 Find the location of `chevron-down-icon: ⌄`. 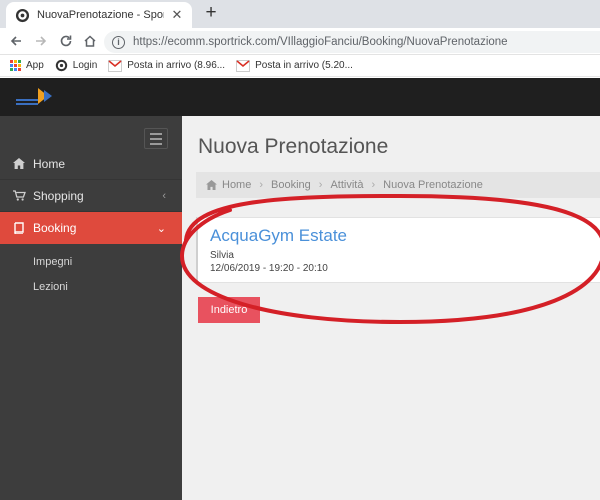

chevron-down-icon: ⌄ is located at coordinates (161, 228).